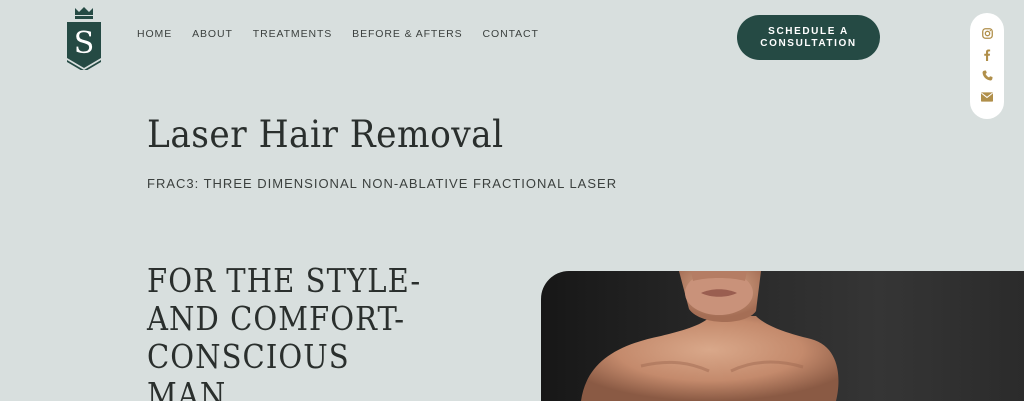  Describe the element at coordinates (808, 37) in the screenshot. I see `schedule-consultation-button: SCHEDULE A CONSULTATION` at that location.